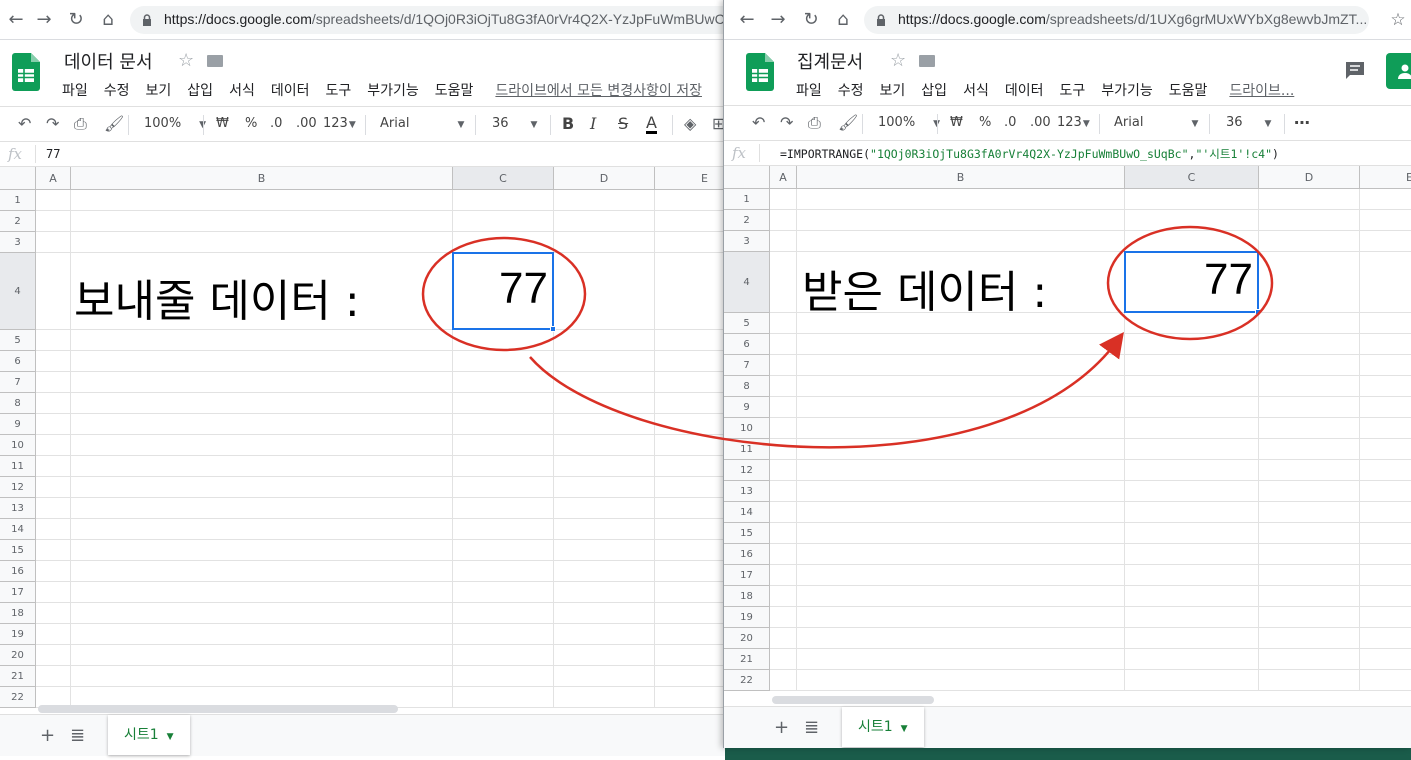  What do you see at coordinates (747, 533) in the screenshot?
I see `row-header-15: 15` at bounding box center [747, 533].